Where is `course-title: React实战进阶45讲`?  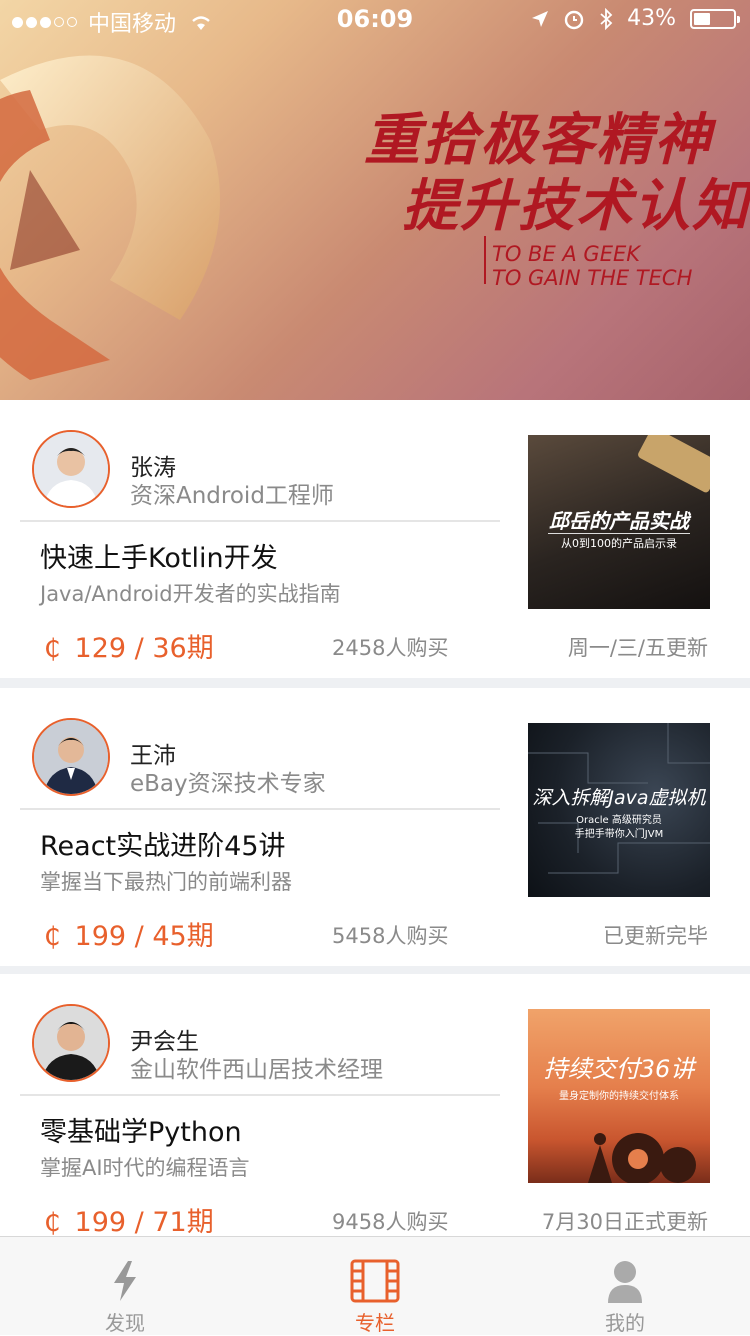 course-title: React实战进阶45讲 is located at coordinates (163, 843).